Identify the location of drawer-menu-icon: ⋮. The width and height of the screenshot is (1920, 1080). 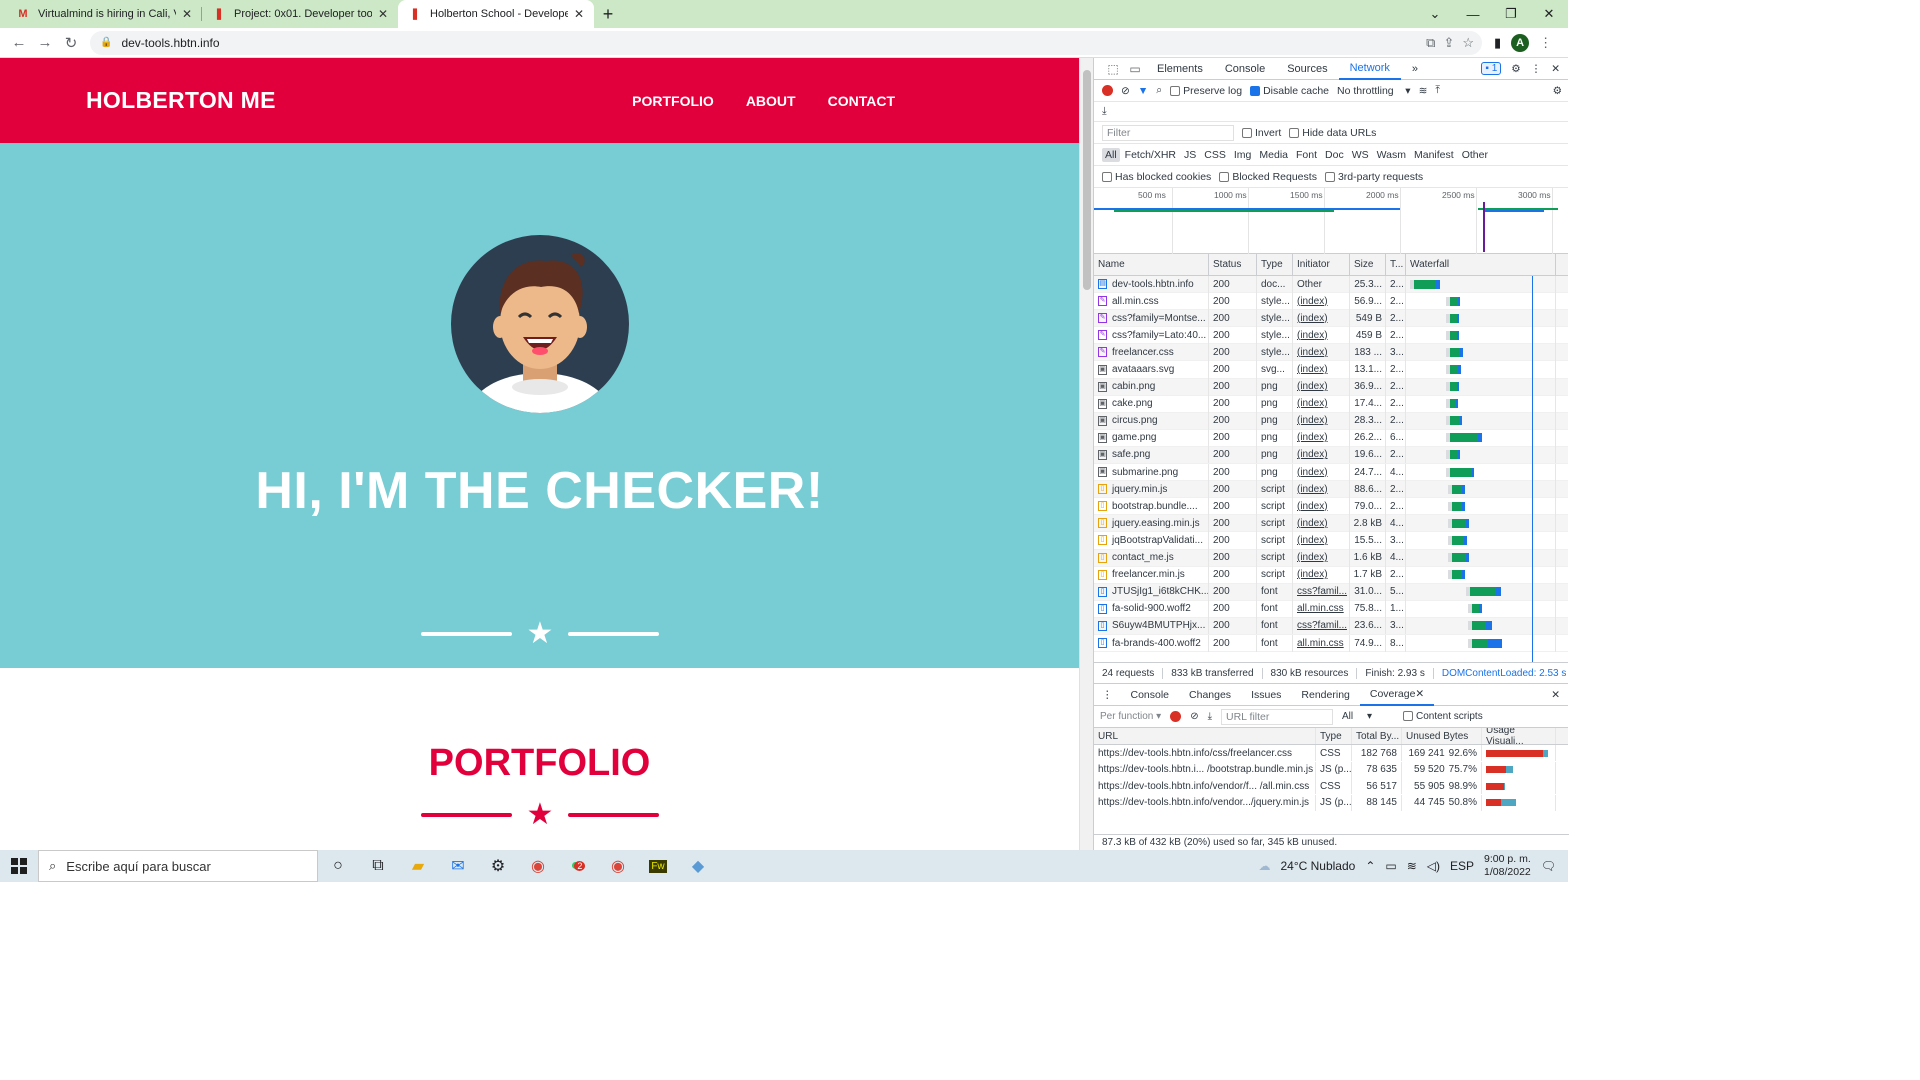
(1107, 695).